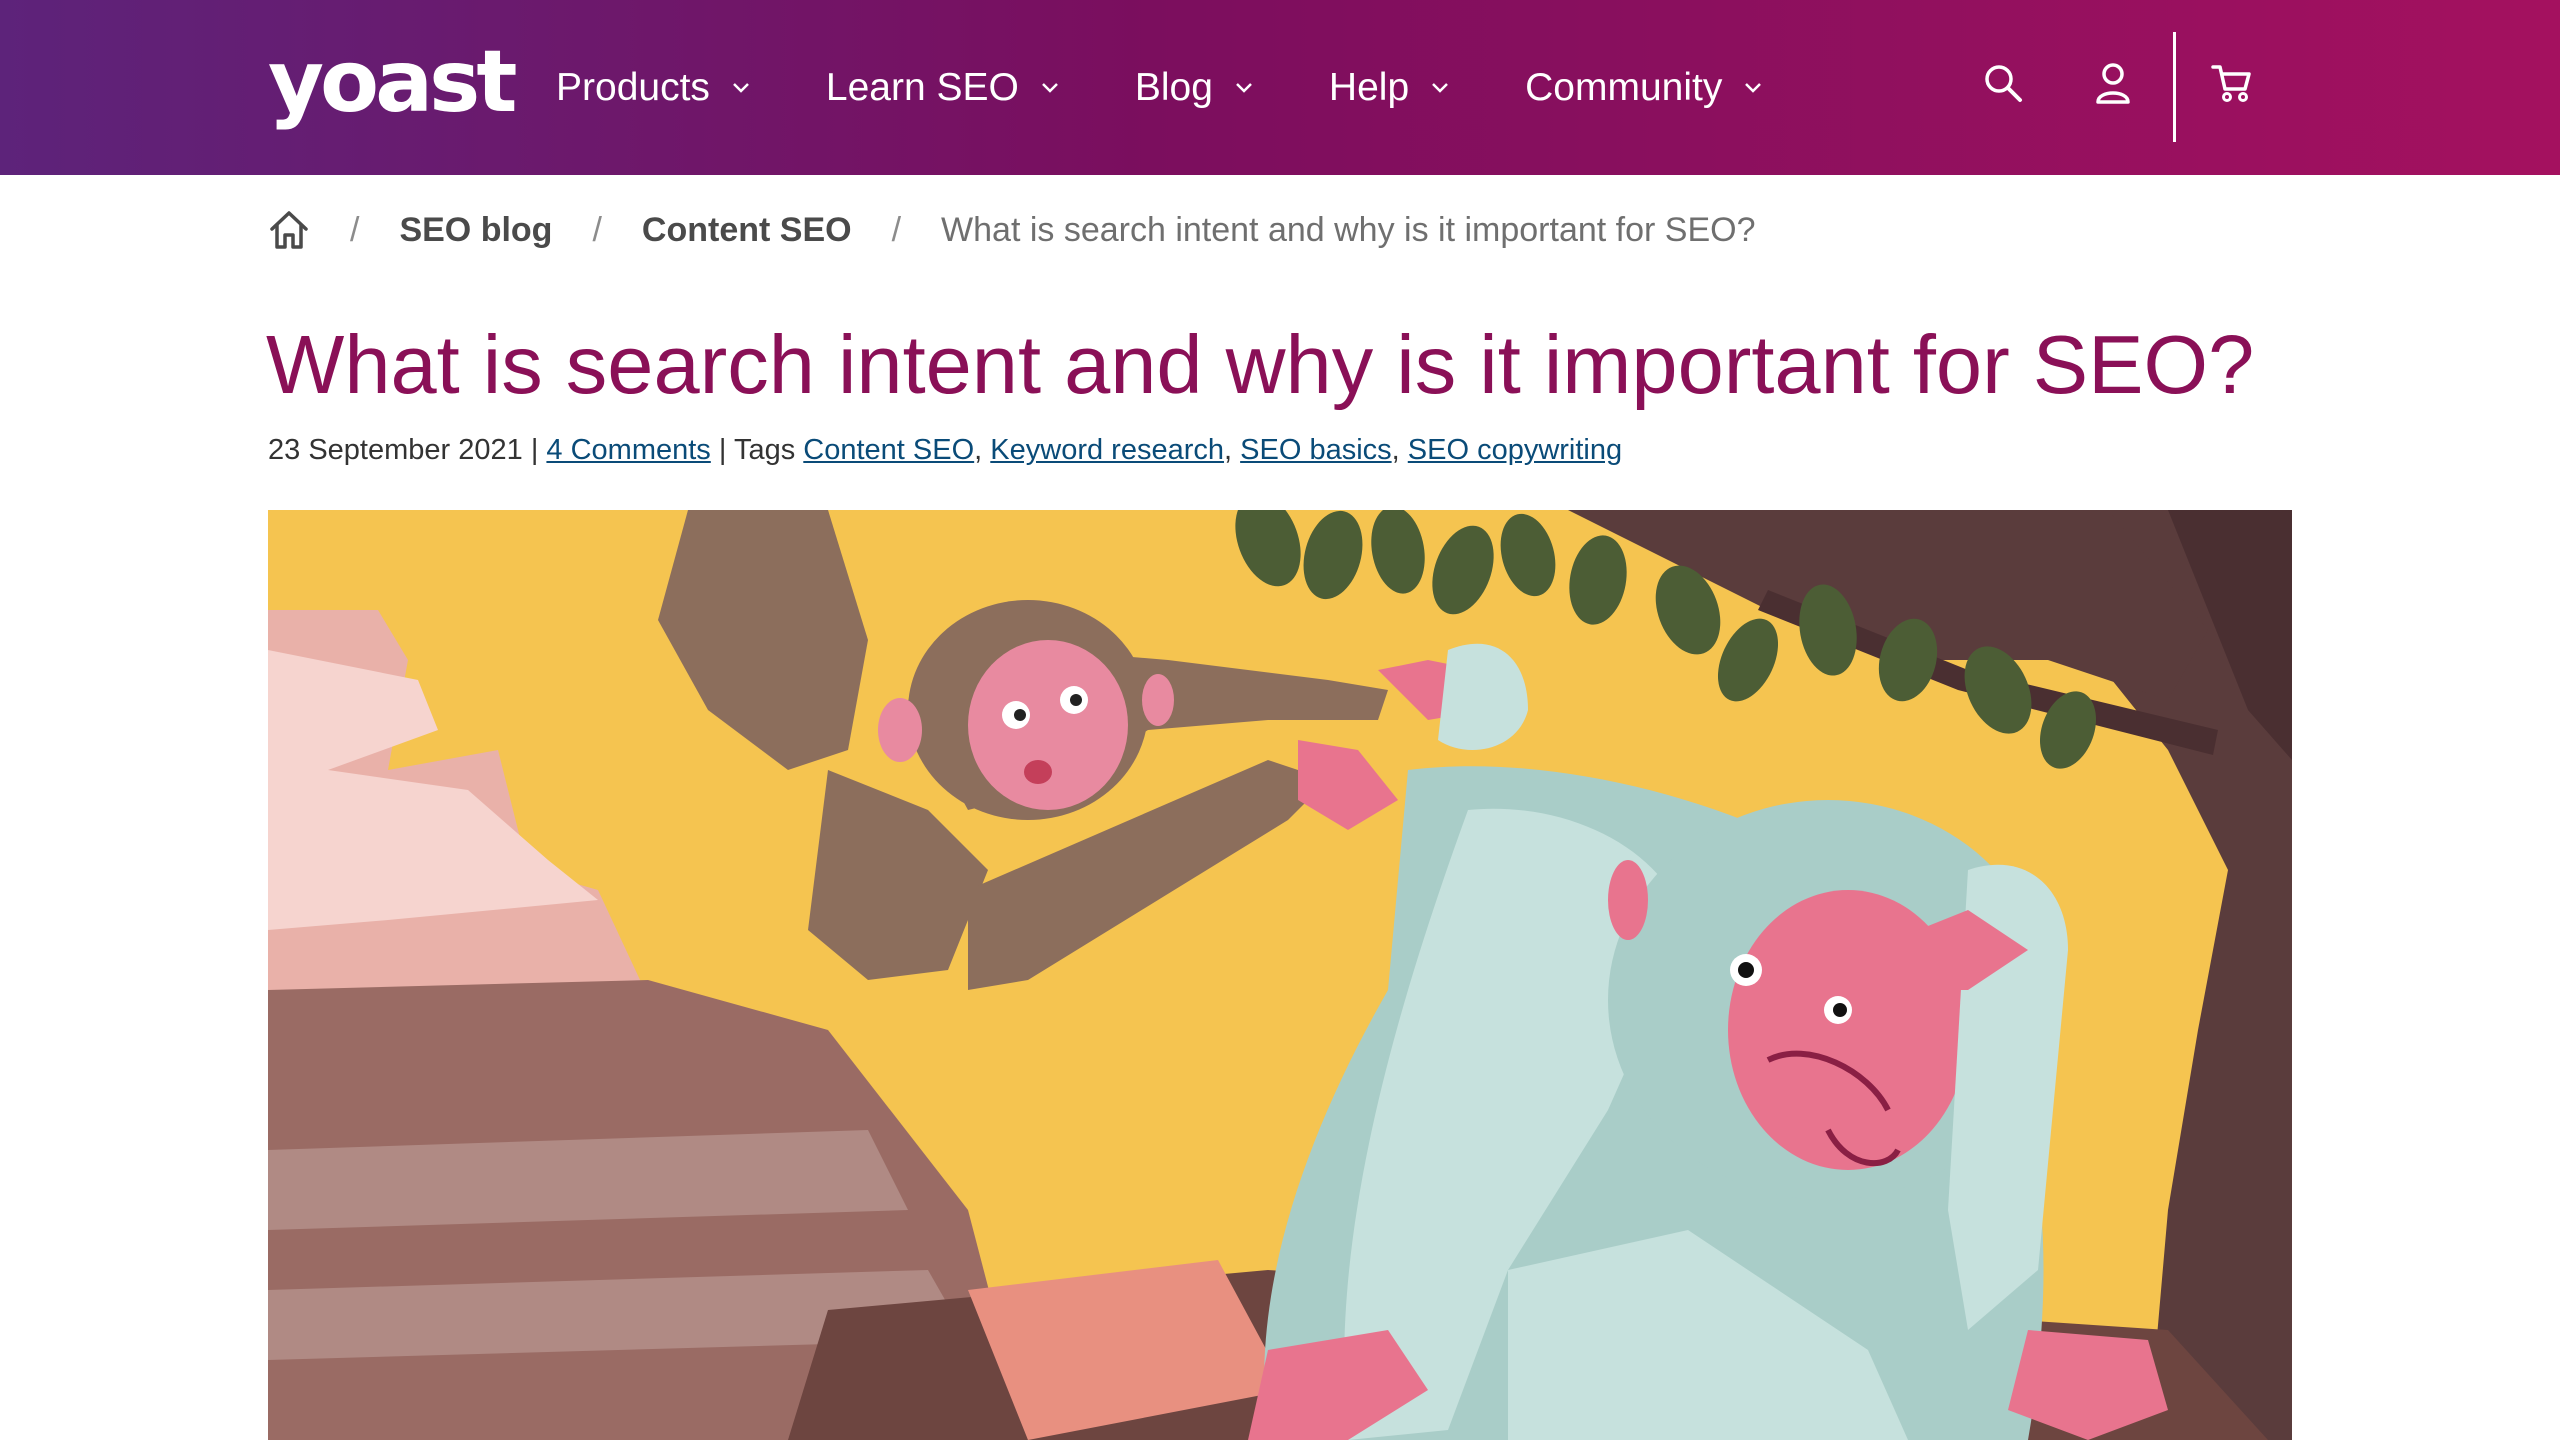  Describe the element at coordinates (2174, 87) in the screenshot. I see `header-divider` at that location.